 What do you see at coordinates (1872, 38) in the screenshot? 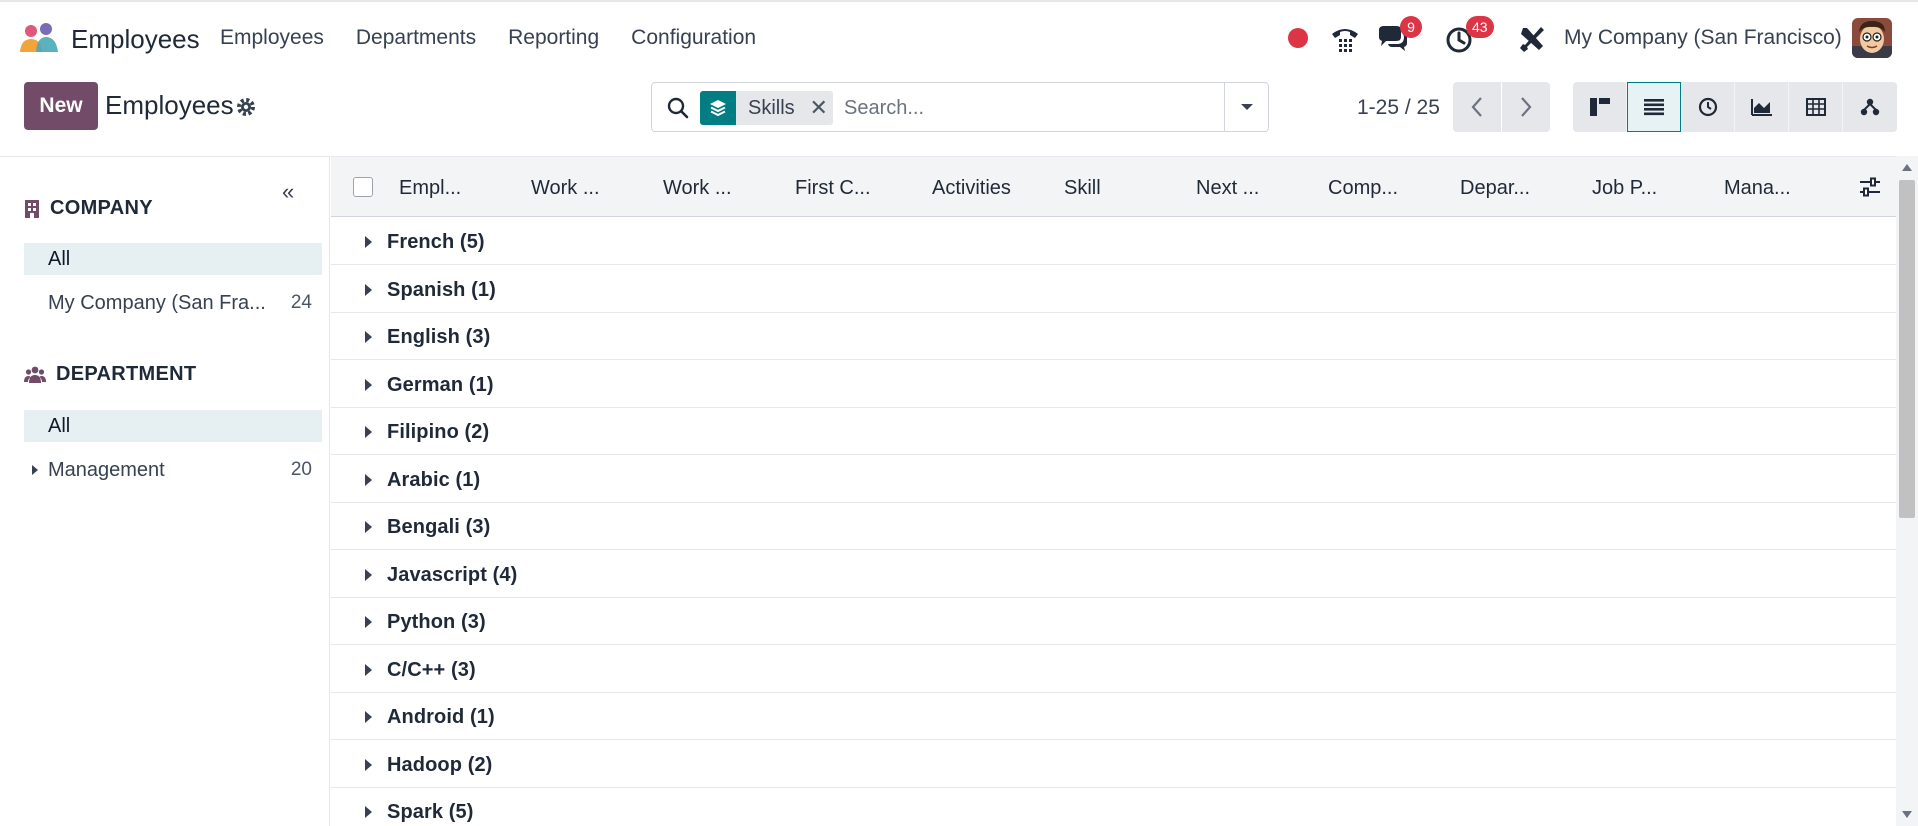
I see `user-avatar` at bounding box center [1872, 38].